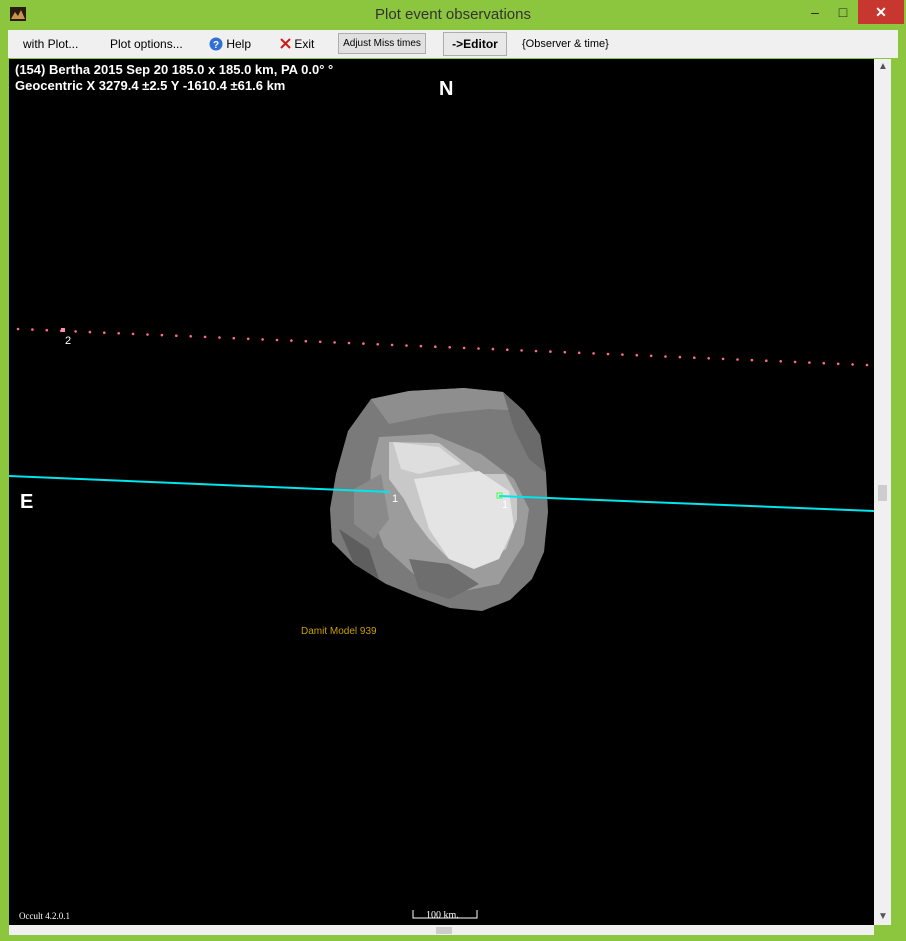 This screenshot has width=906, height=941. I want to click on vertical-scroll-thumb, so click(882, 493).